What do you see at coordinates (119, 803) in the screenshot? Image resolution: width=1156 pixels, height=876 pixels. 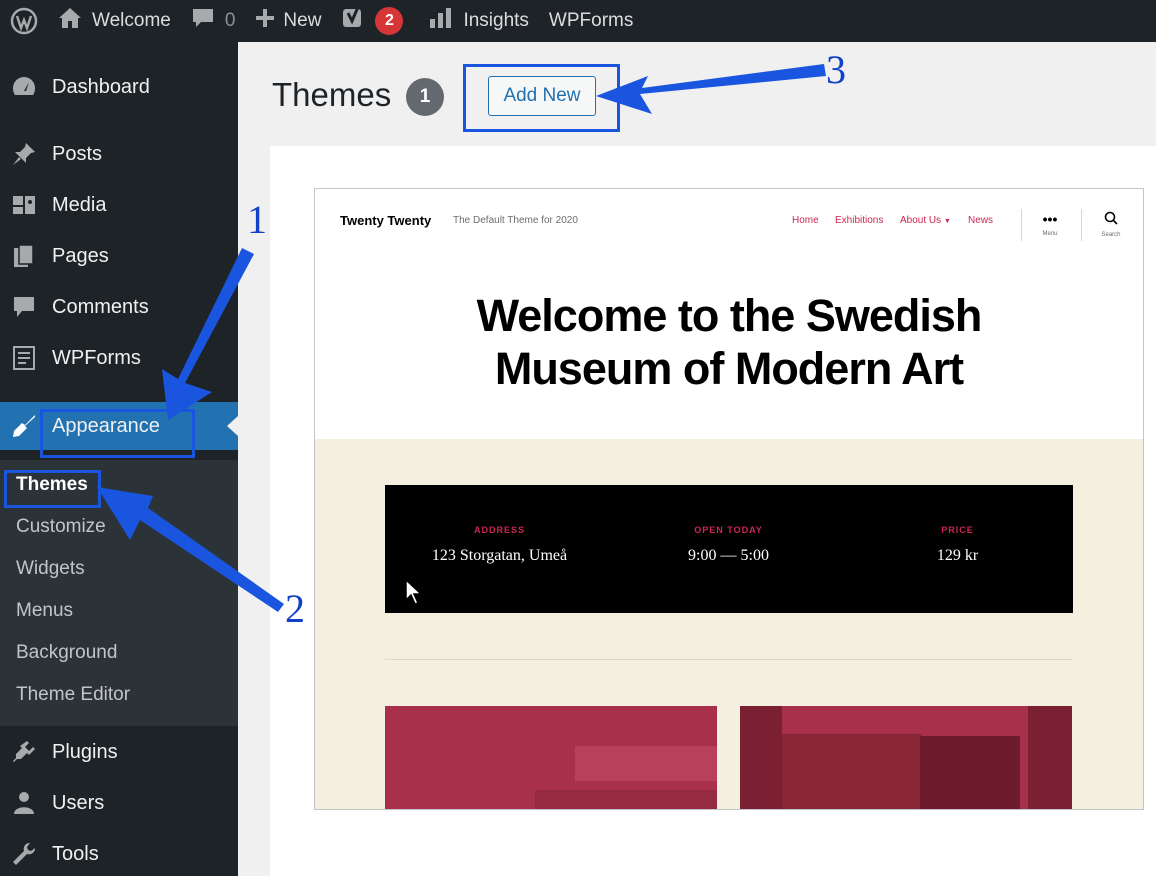 I see `sidebar-item-users: Users` at bounding box center [119, 803].